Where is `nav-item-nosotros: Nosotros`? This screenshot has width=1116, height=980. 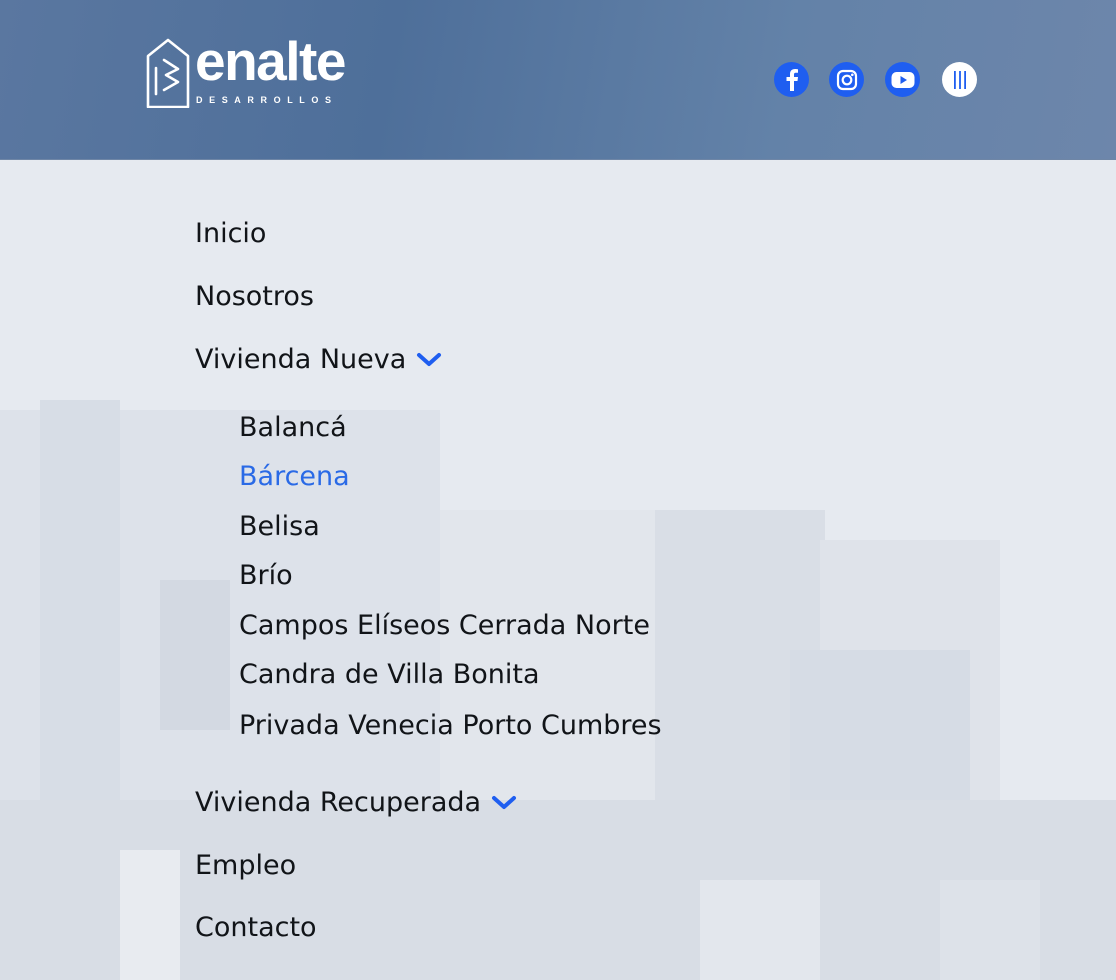
nav-item-nosotros: Nosotros is located at coordinates (254, 296).